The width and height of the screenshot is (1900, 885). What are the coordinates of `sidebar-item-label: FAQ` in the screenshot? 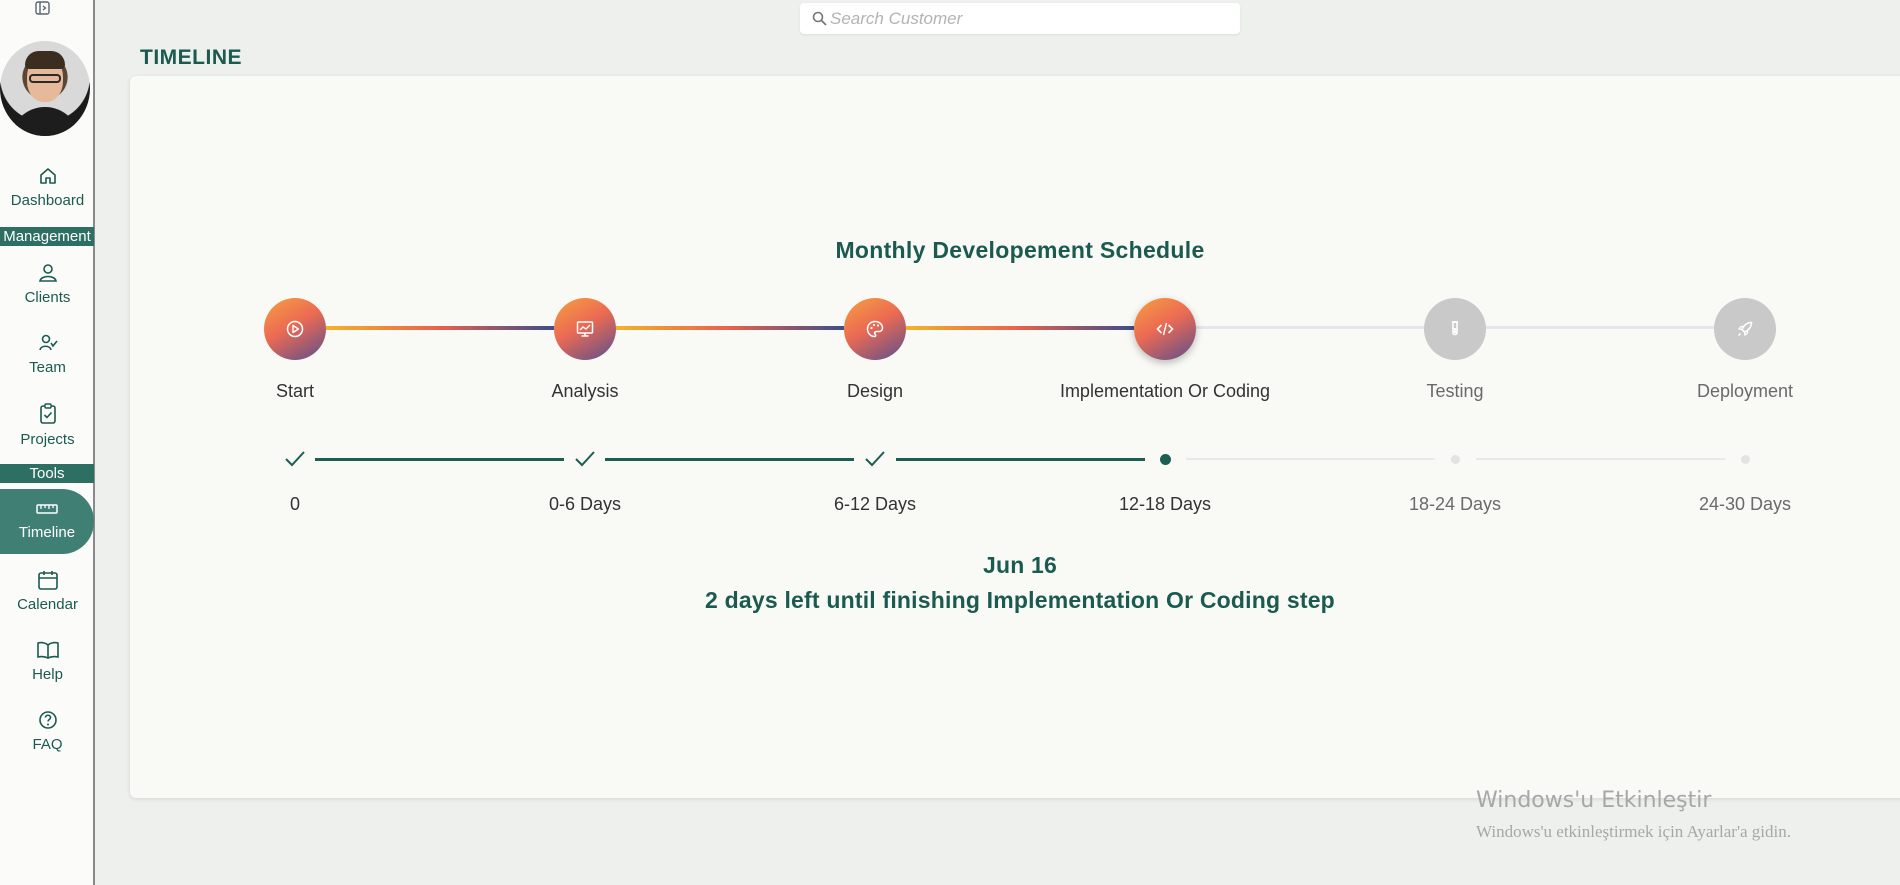 It's located at (47, 744).